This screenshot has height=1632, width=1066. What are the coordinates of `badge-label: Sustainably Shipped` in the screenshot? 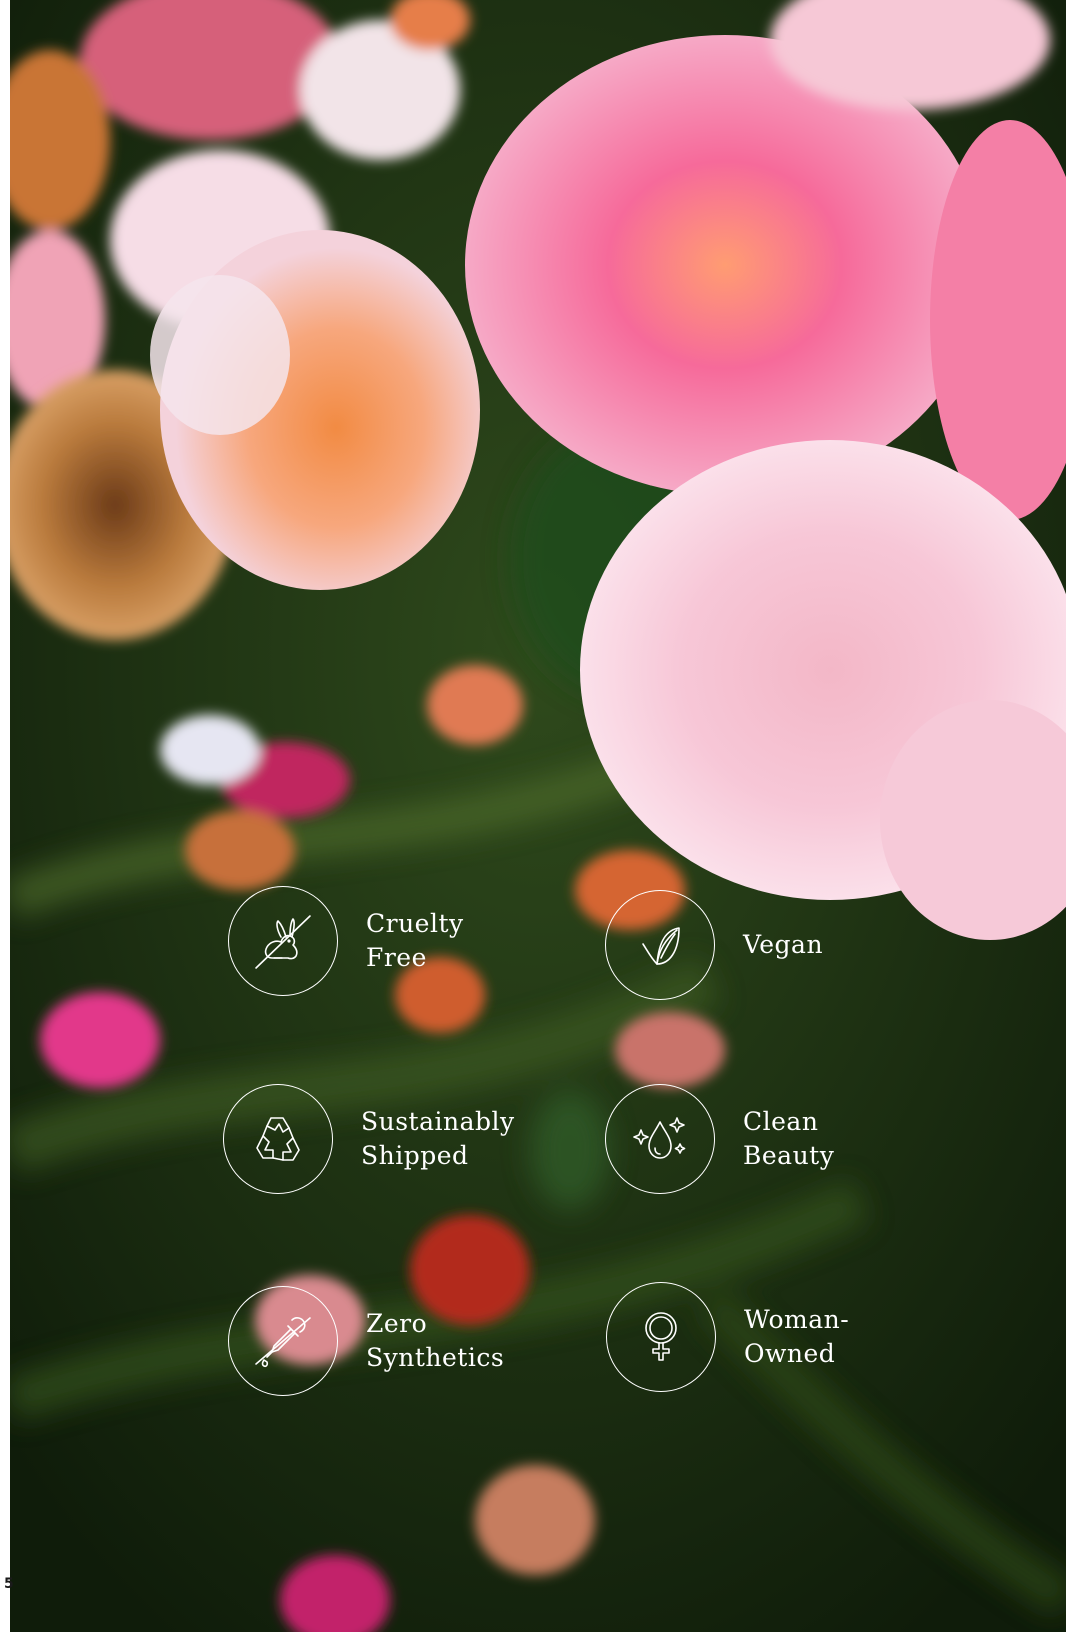 It's located at (438, 1138).